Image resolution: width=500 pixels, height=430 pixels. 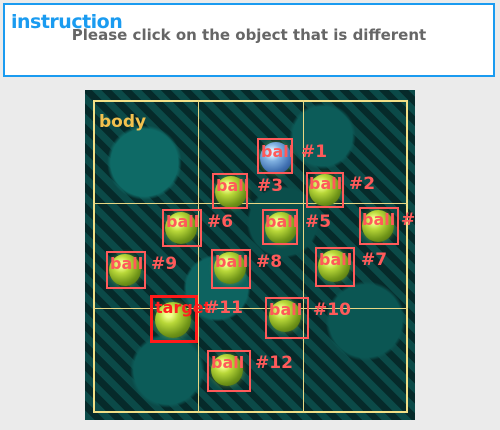 What do you see at coordinates (314, 152) in the screenshot?
I see `object-number-1: #1` at bounding box center [314, 152].